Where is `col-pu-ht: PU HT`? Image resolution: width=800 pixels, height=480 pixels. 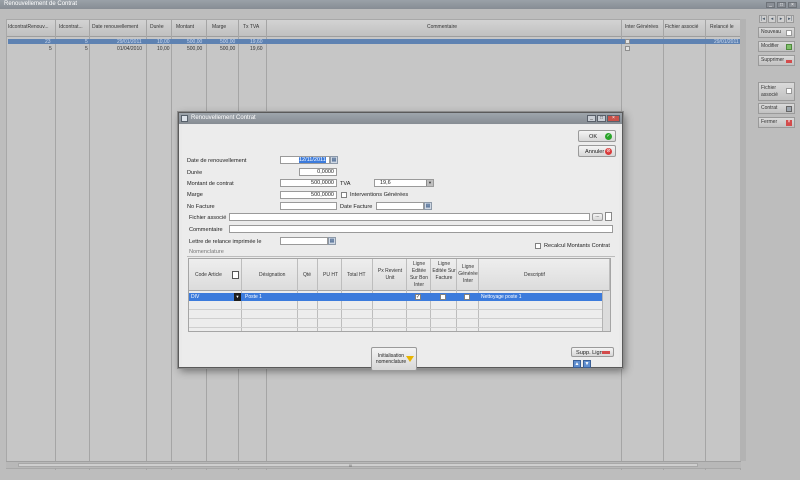 col-pu-ht: PU HT is located at coordinates (330, 275).